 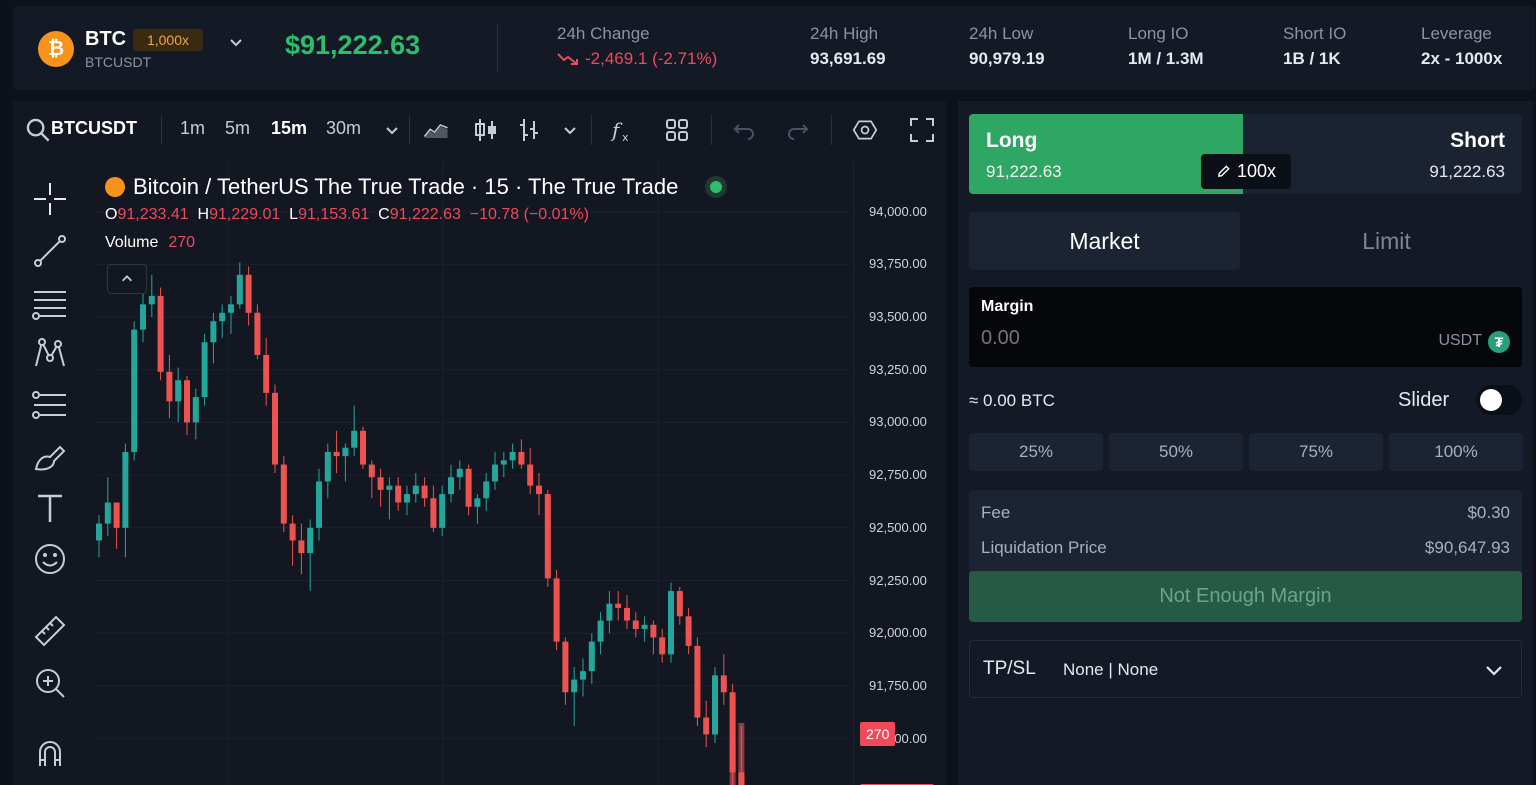 I want to click on leverage-edit-button: 100x, so click(x=1246, y=171).